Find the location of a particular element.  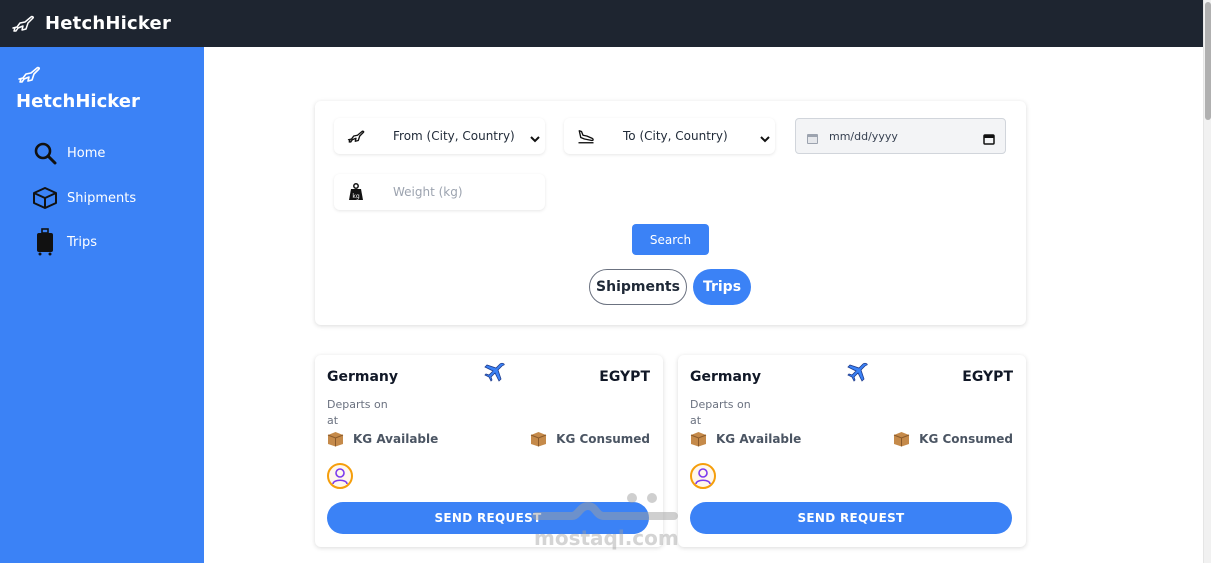

search-button: Search is located at coordinates (670, 239).